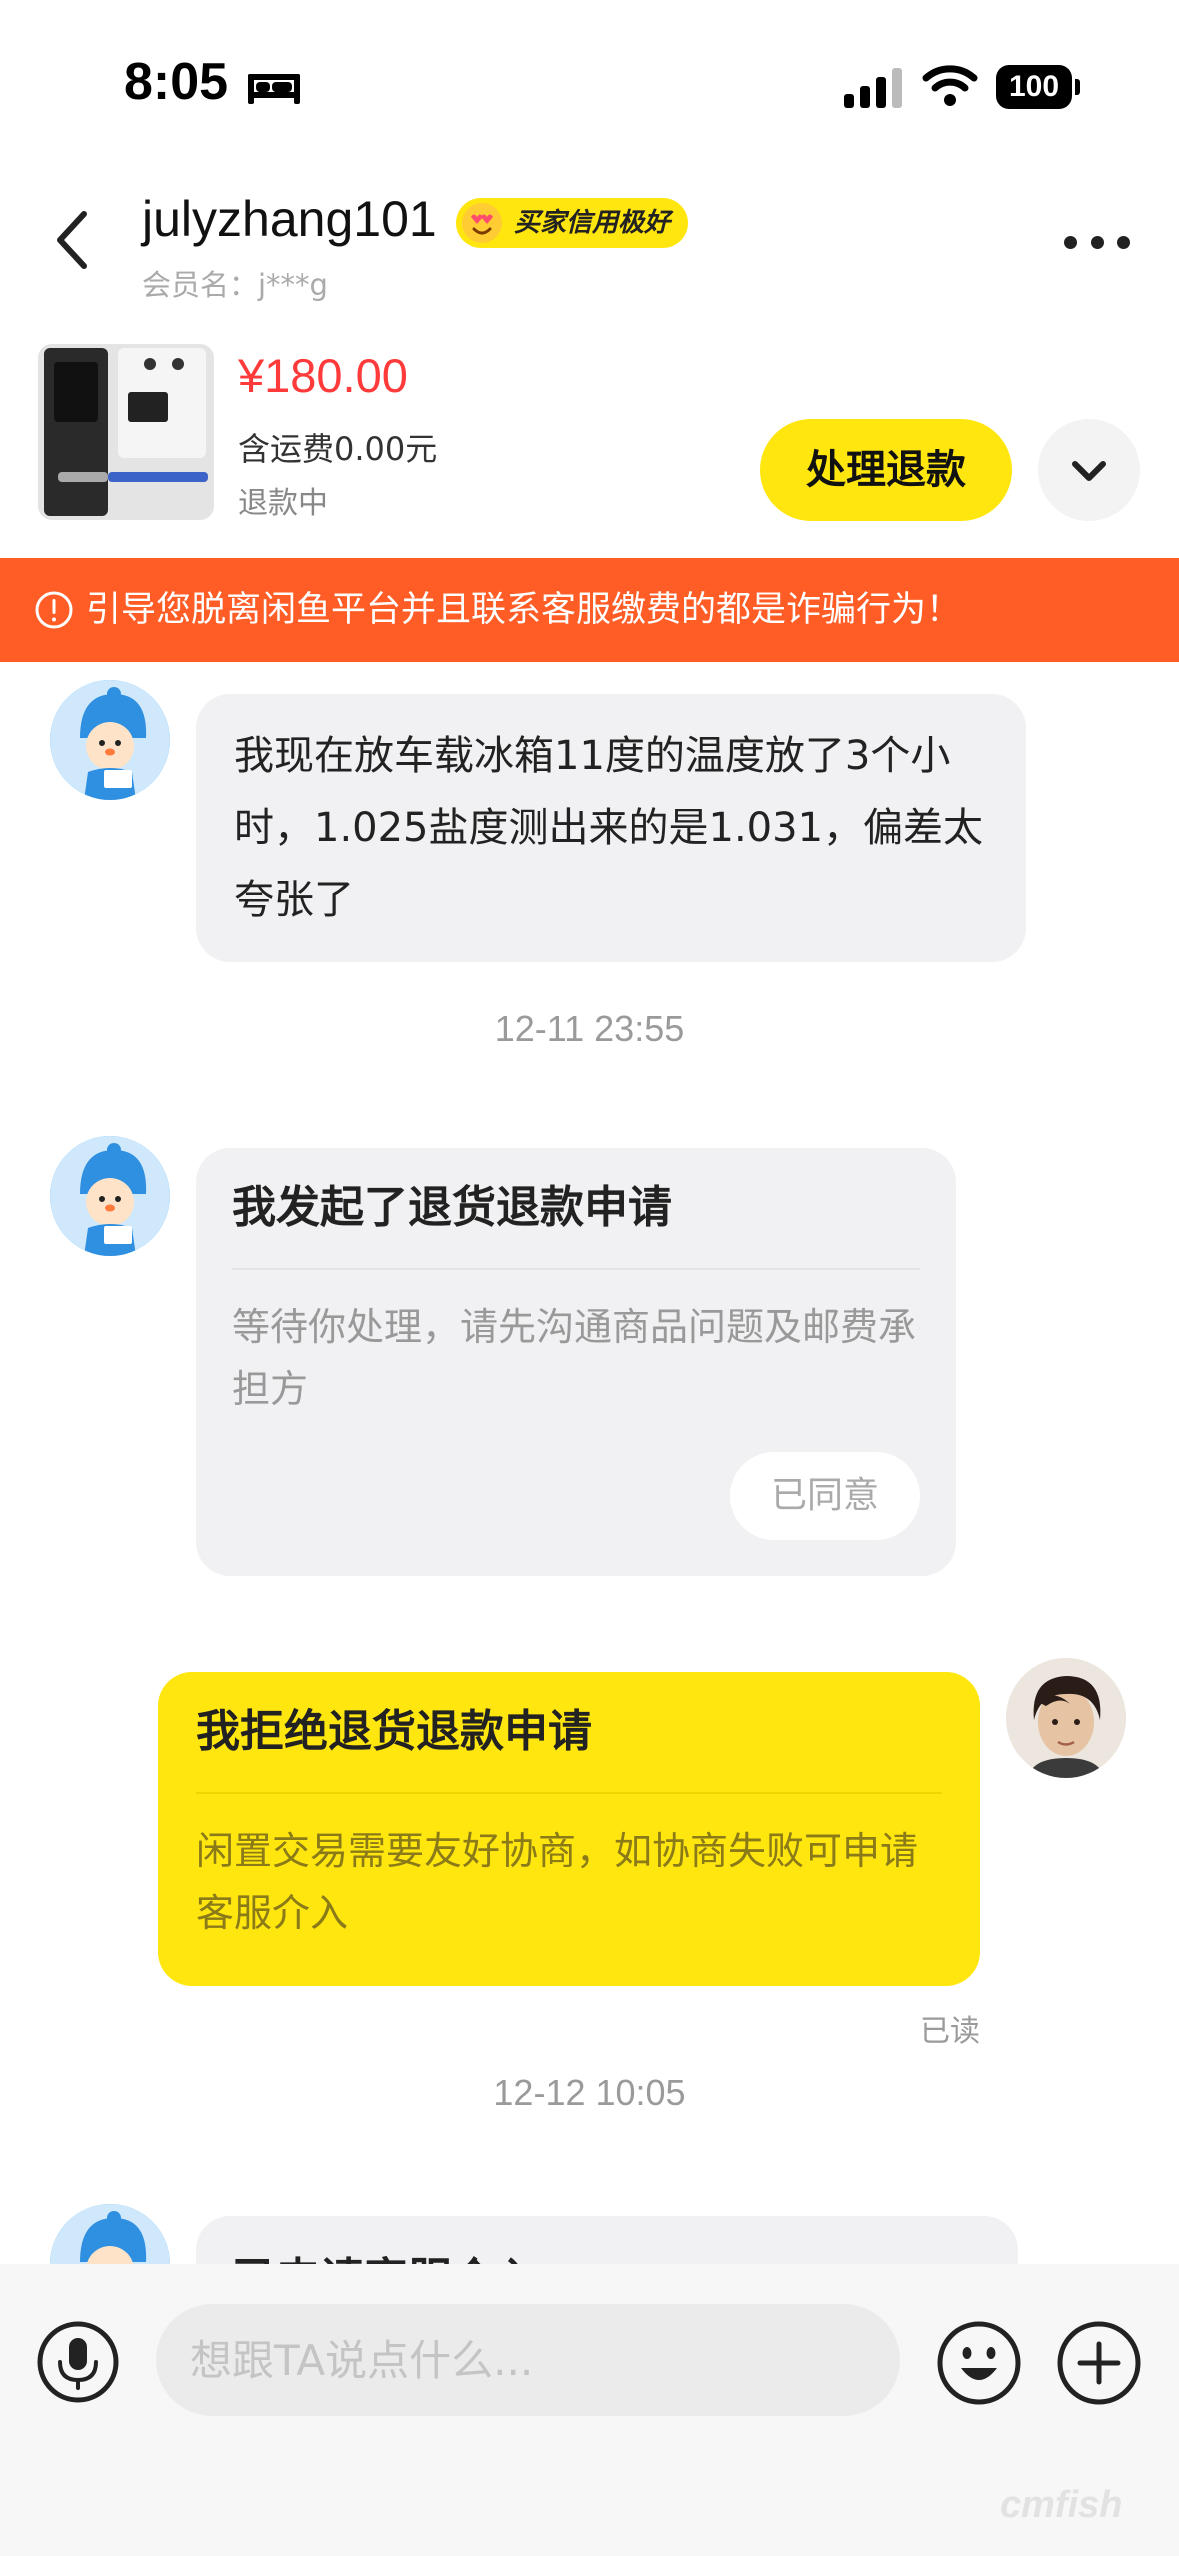  I want to click on signal-icon, so click(873, 88).